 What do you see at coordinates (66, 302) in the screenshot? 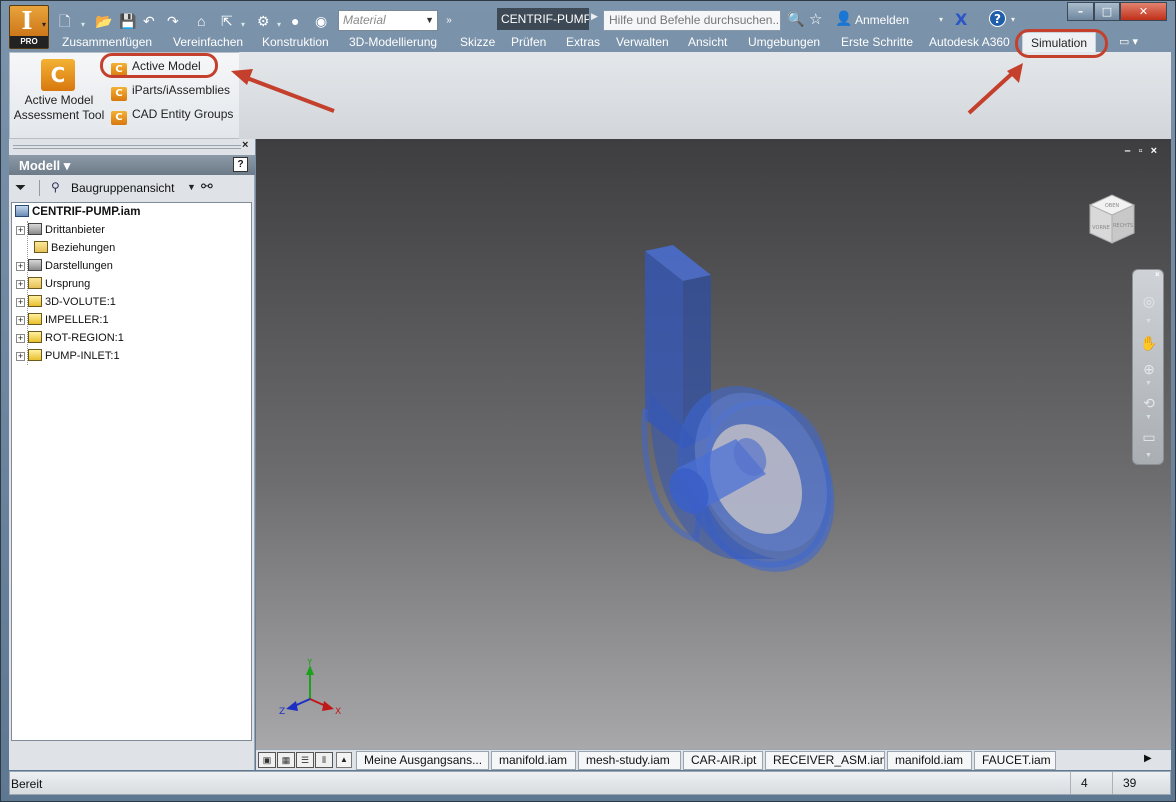
I see `tree-item-3d-volute: +3D-VOLUTE:1` at bounding box center [66, 302].